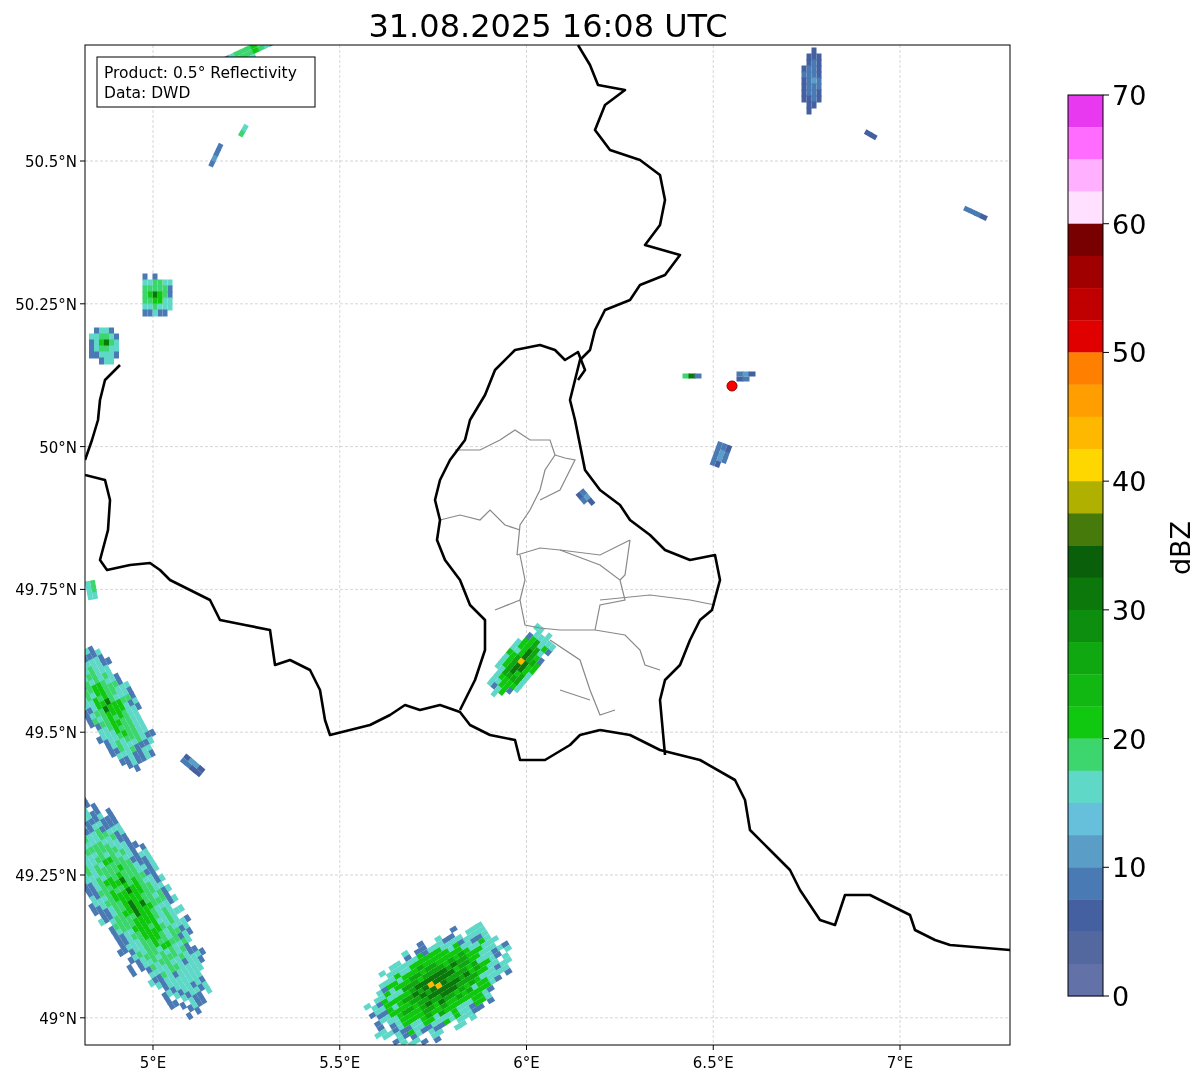 The width and height of the screenshot is (1202, 1081). What do you see at coordinates (50, 162) in the screenshot?
I see `axis-tick-label: 50.5°N` at bounding box center [50, 162].